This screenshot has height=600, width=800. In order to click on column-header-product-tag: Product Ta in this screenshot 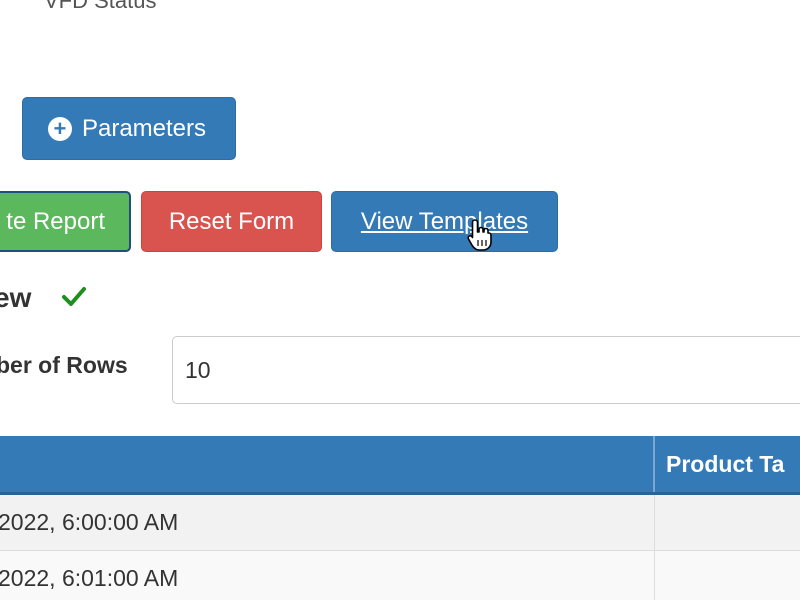, I will do `click(725, 464)`.